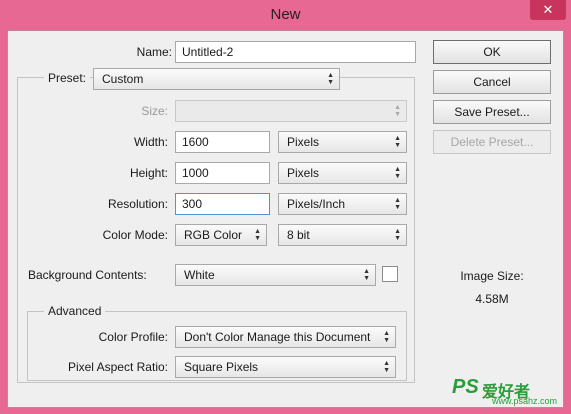  What do you see at coordinates (342, 142) in the screenshot?
I see `width-unit-select: Pixels ▲ ▼` at bounding box center [342, 142].